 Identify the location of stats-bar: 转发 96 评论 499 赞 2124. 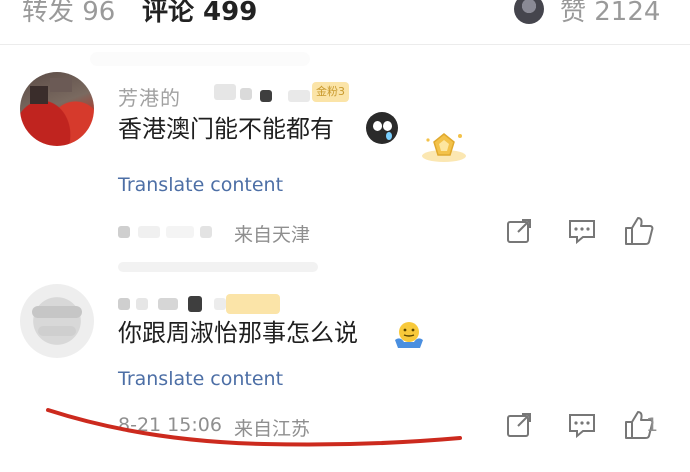
(345, 20).